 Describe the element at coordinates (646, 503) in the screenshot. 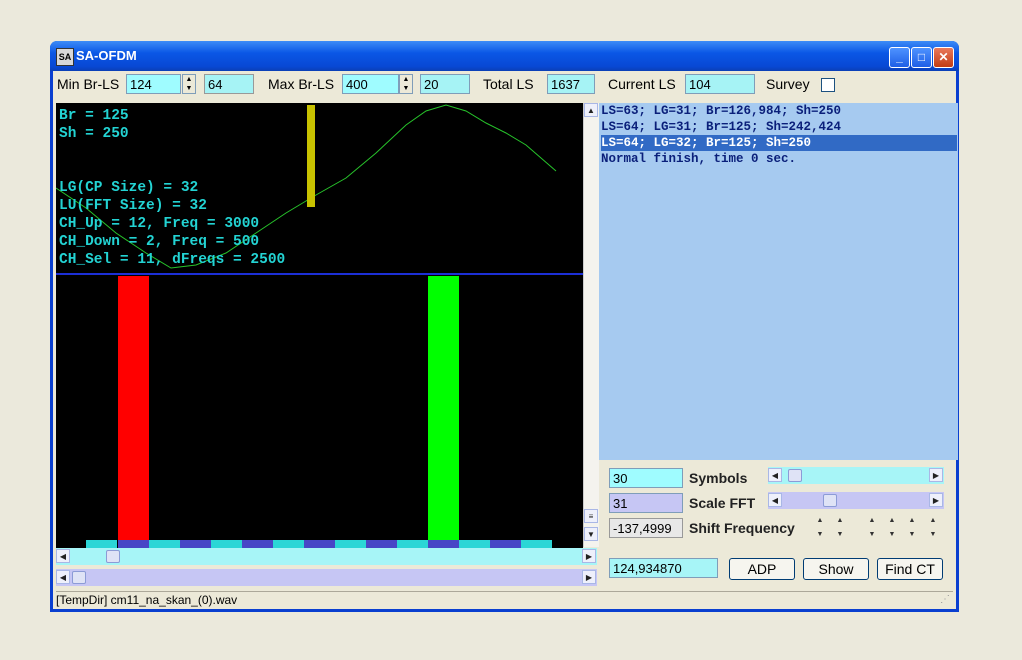

I see `scale-fft-input: 31` at that location.